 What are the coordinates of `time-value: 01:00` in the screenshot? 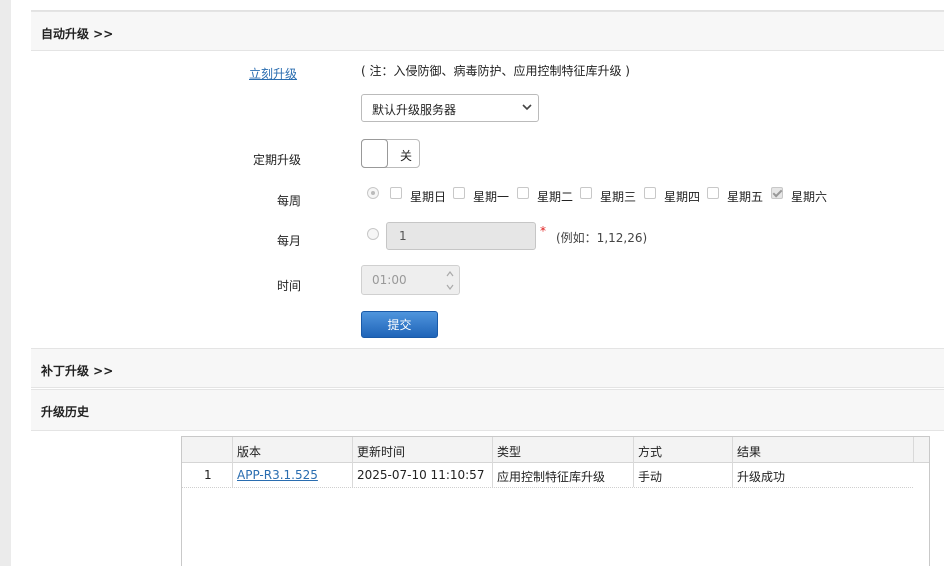 It's located at (389, 280).